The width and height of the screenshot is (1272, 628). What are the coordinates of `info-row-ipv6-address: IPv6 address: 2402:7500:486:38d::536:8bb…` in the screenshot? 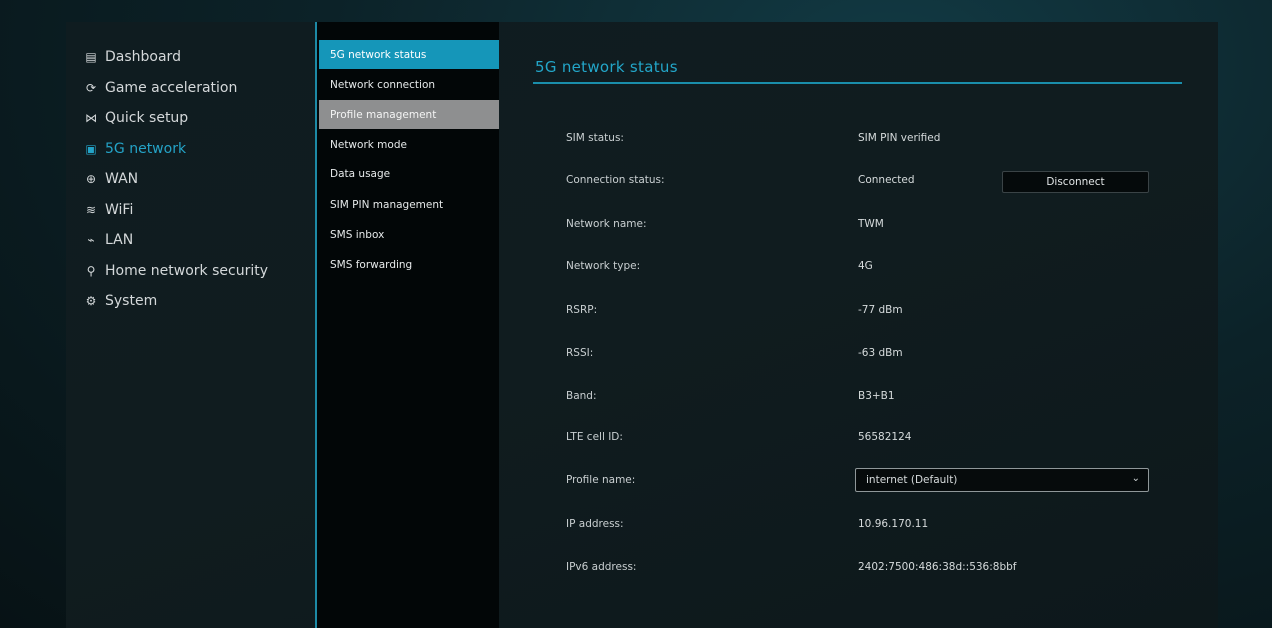 It's located at (866, 569).